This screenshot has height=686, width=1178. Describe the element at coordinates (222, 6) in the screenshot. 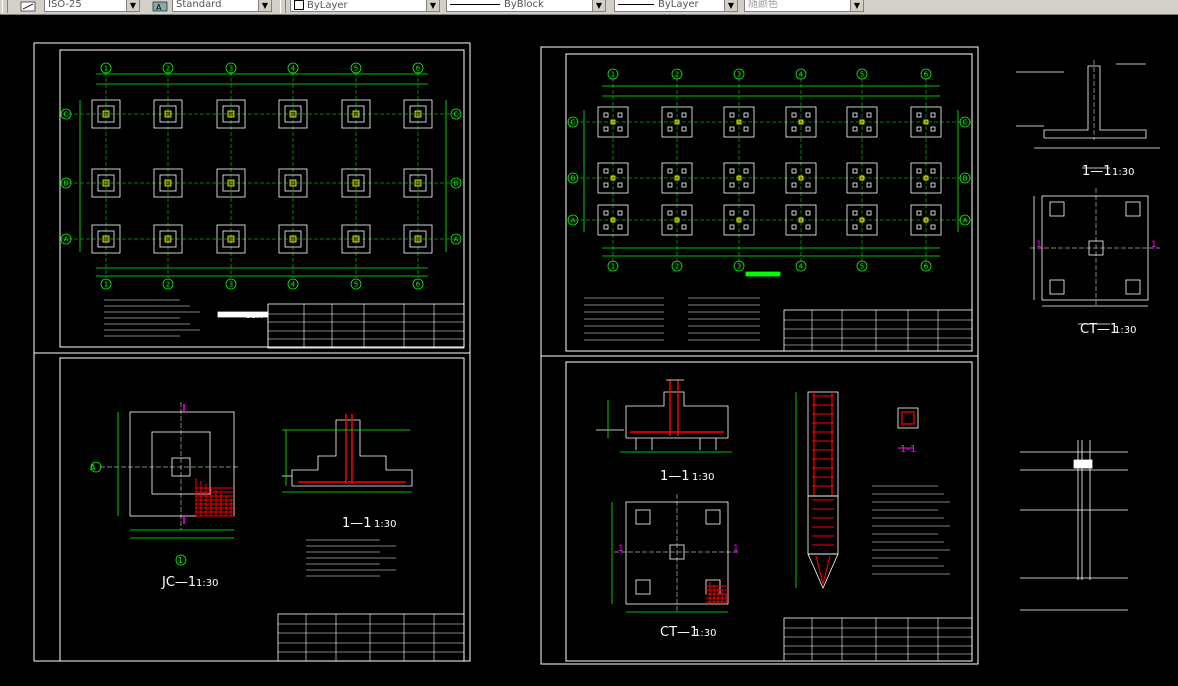

I see `text-style-combo: Standard ▼` at that location.